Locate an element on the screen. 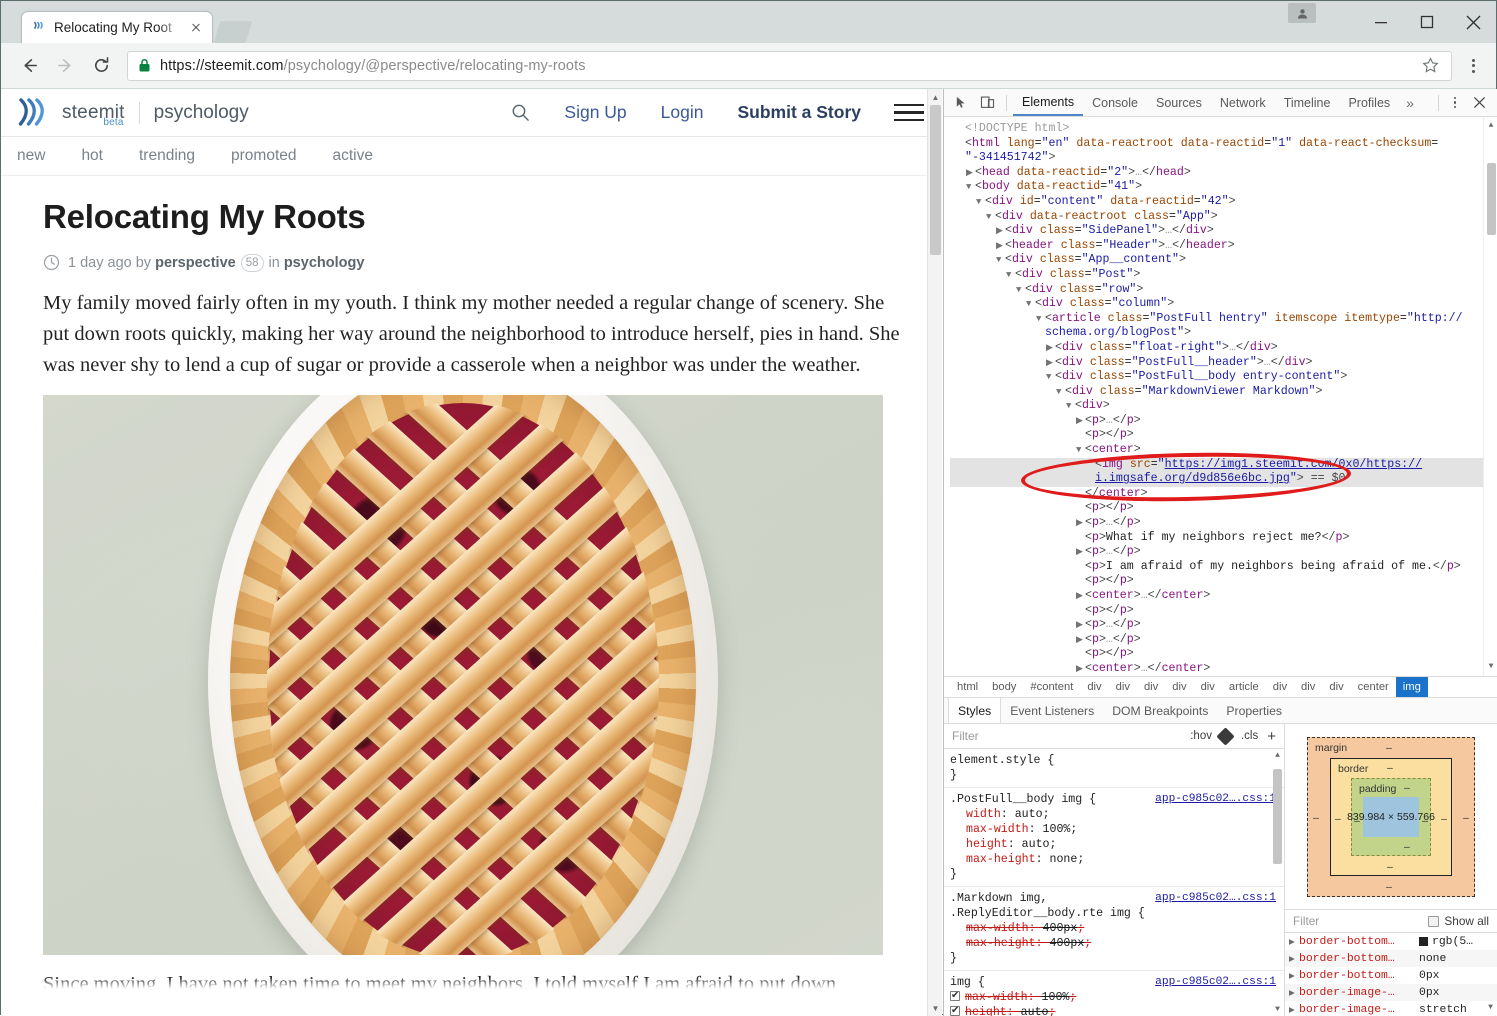 This screenshot has width=1497, height=1016. dom-tree-scrollbar: ▲ ▼ is located at coordinates (1490, 396).